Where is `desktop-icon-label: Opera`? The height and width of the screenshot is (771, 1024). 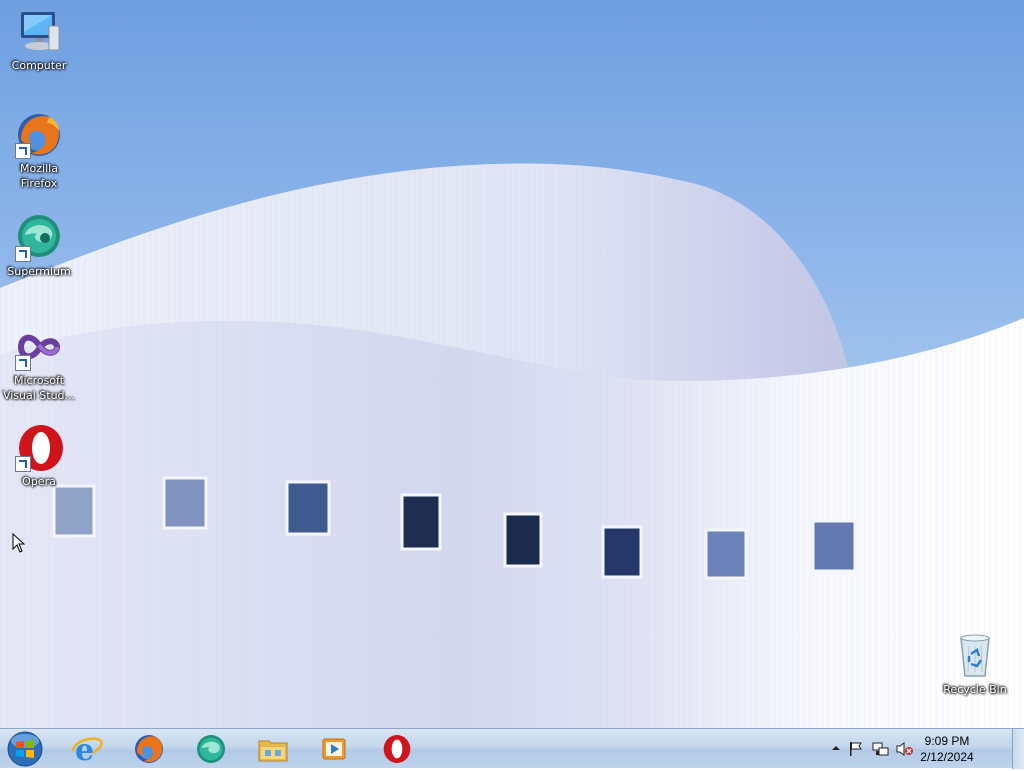
desktop-icon-label: Opera is located at coordinates (39, 481).